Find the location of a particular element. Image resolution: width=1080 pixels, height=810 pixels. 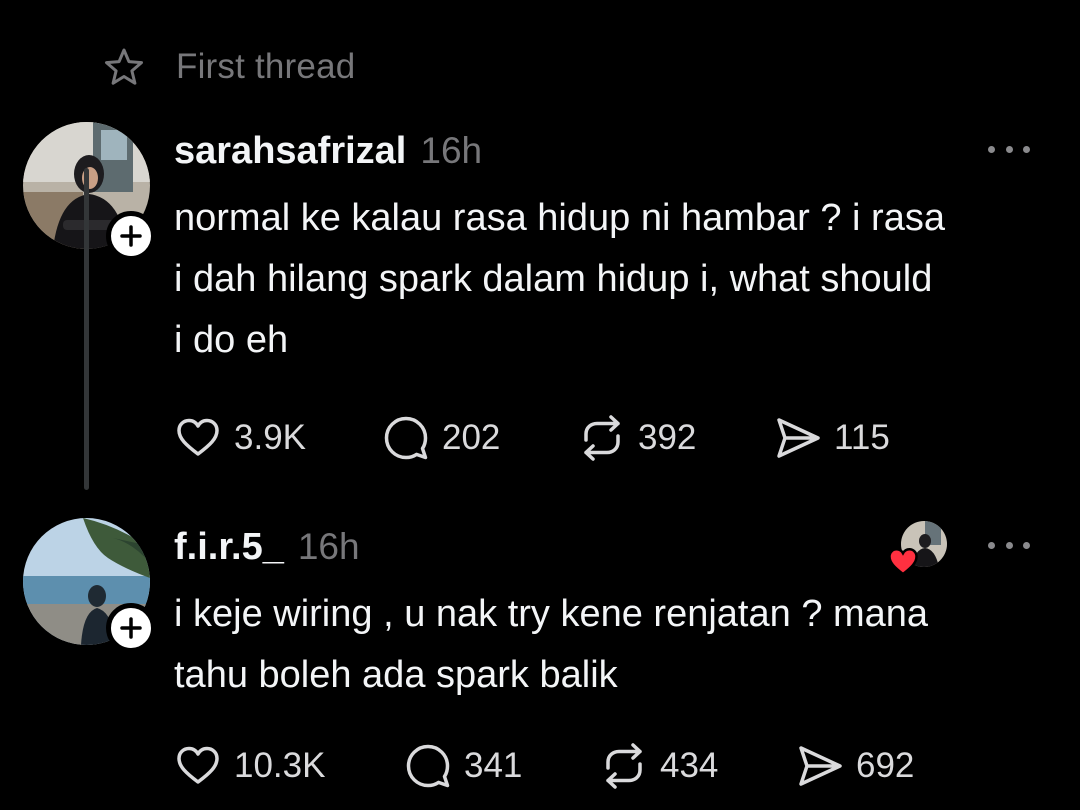

like-count: 3.9K is located at coordinates (270, 437).